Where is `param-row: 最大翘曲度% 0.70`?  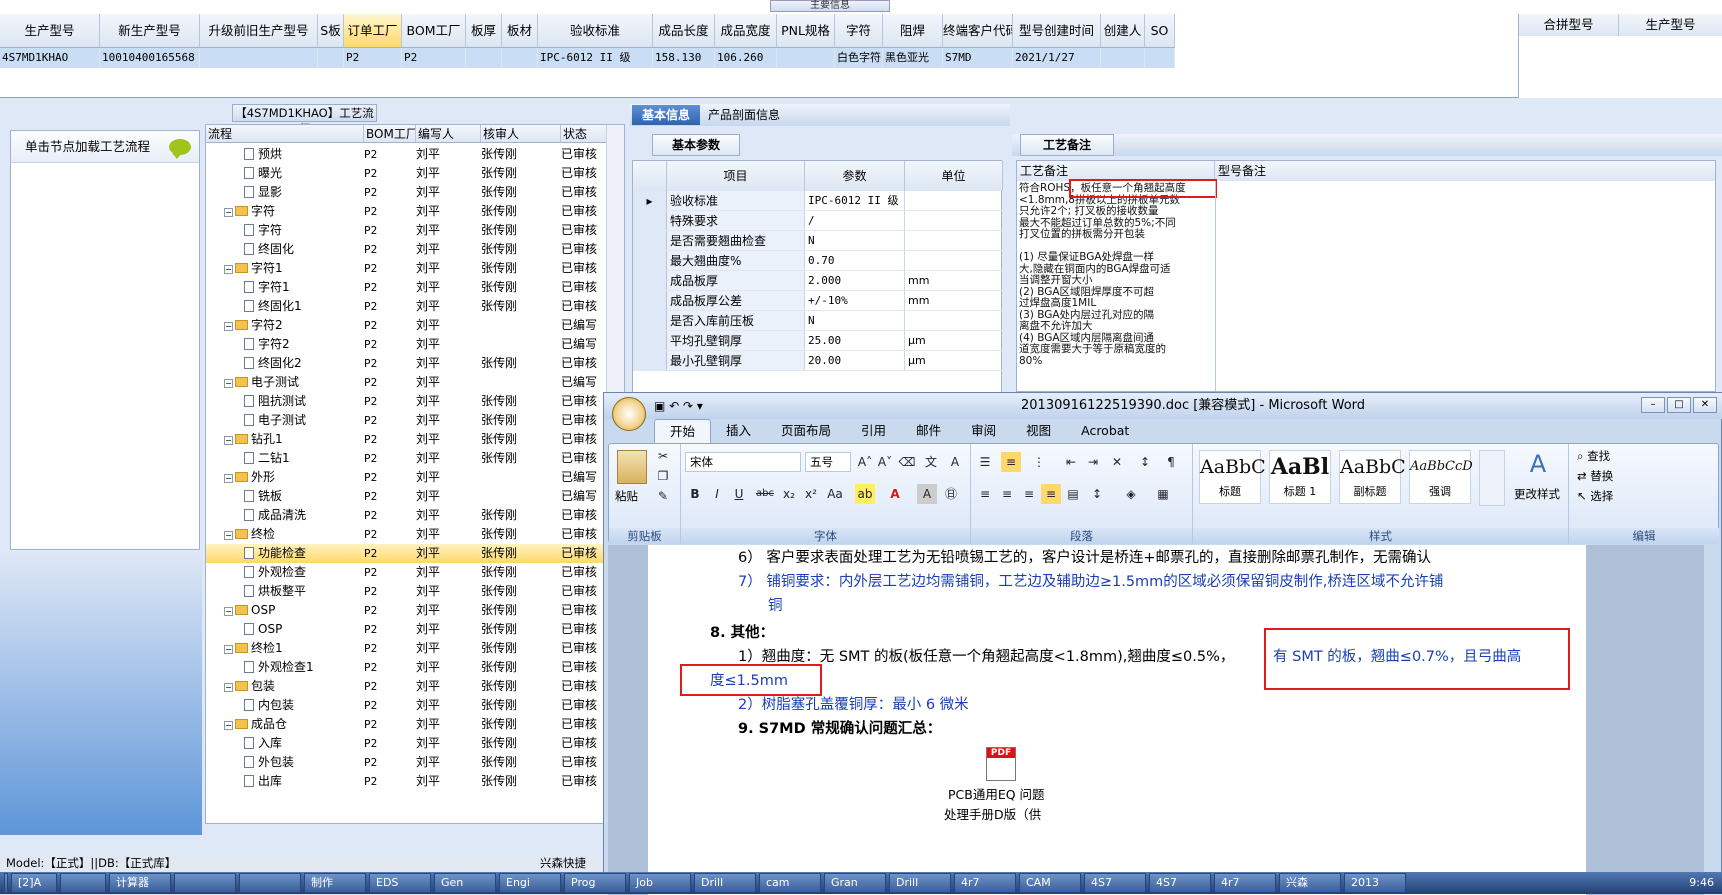 param-row: 最大翘曲度% 0.70 is located at coordinates (818, 261).